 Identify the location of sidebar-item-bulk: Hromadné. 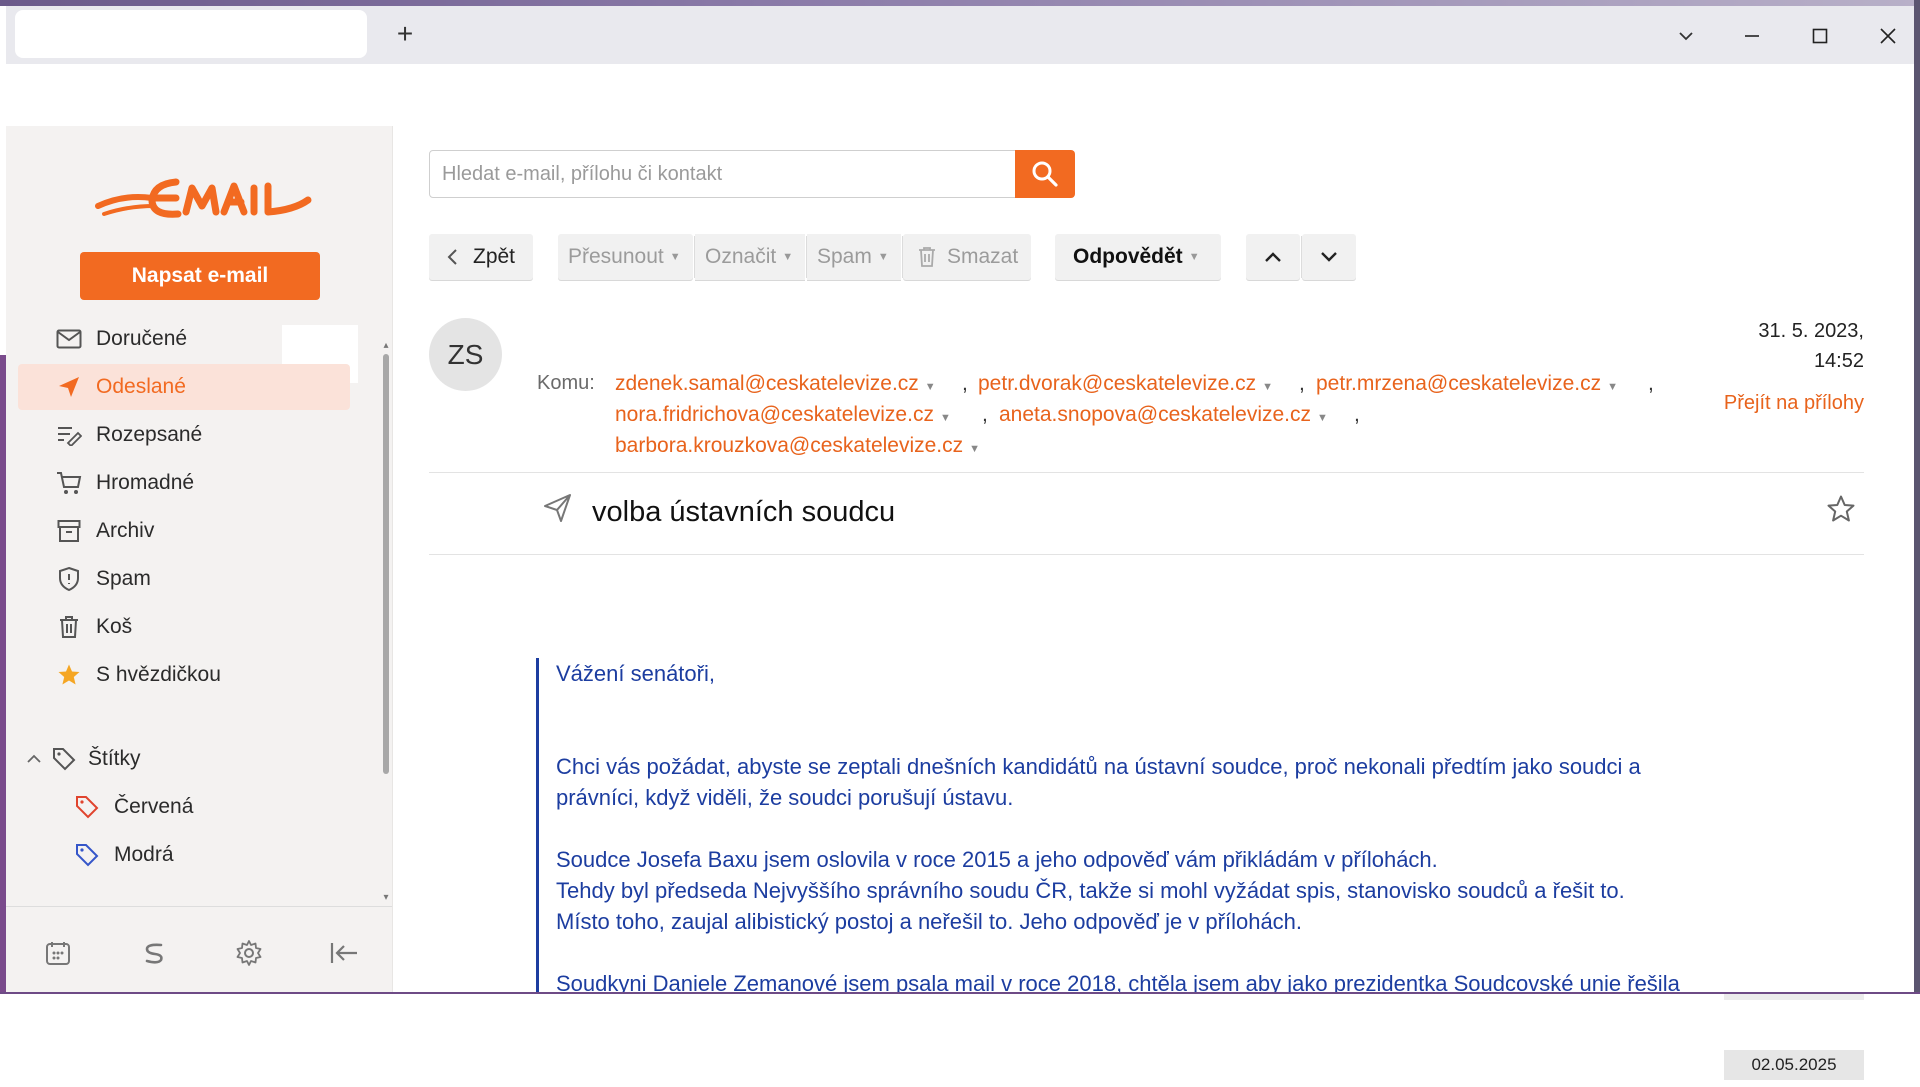
(184, 483).